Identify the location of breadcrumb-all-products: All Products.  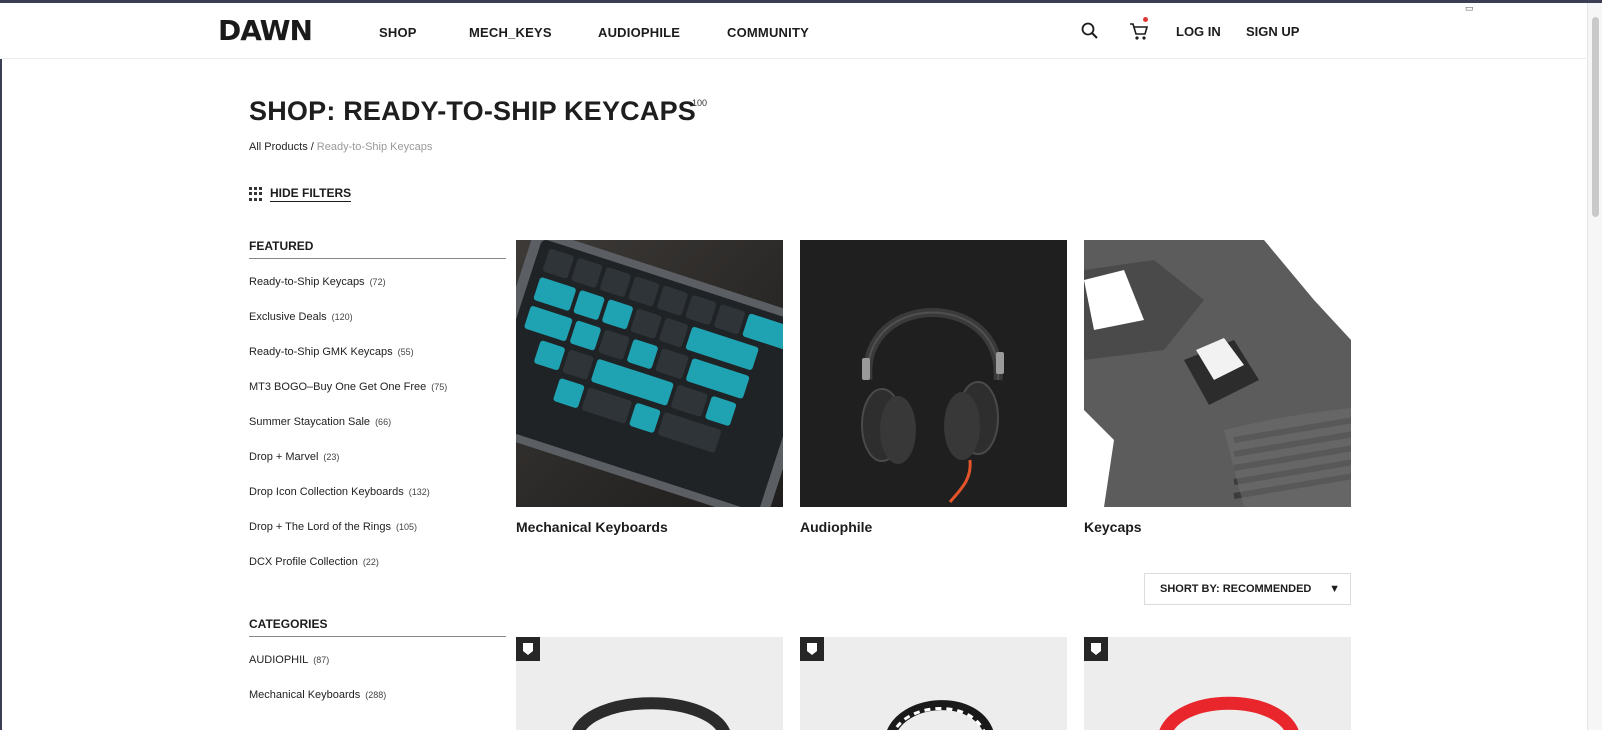
(278, 147).